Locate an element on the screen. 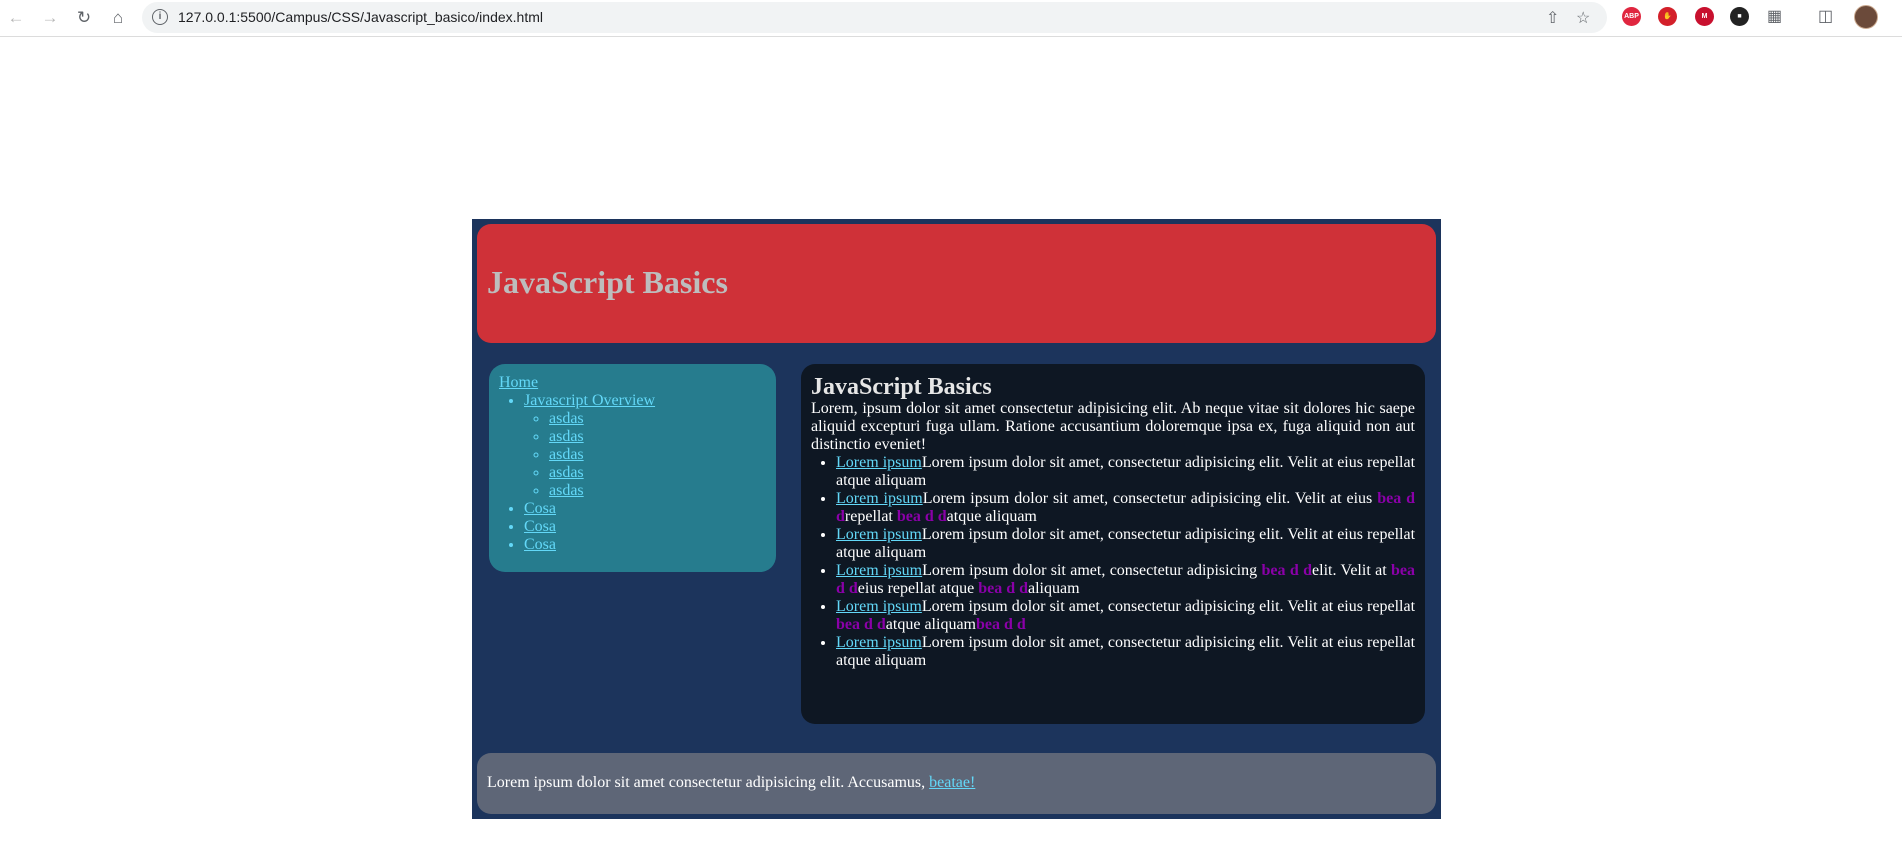 The height and width of the screenshot is (866, 1902). home-icon: ⌂ is located at coordinates (118, 18).